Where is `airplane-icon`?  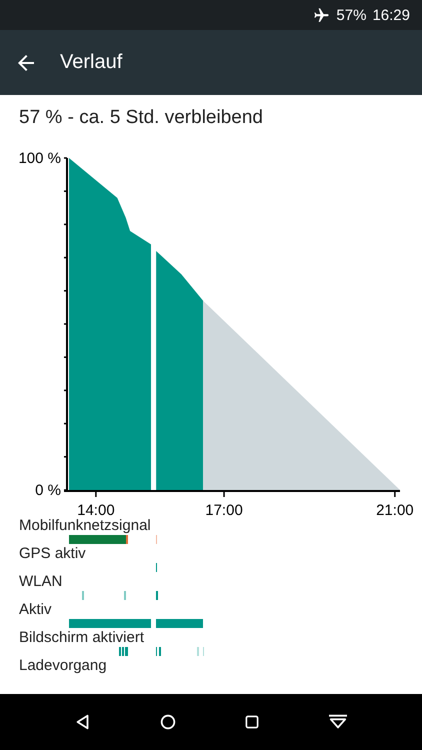
airplane-icon is located at coordinates (321, 15).